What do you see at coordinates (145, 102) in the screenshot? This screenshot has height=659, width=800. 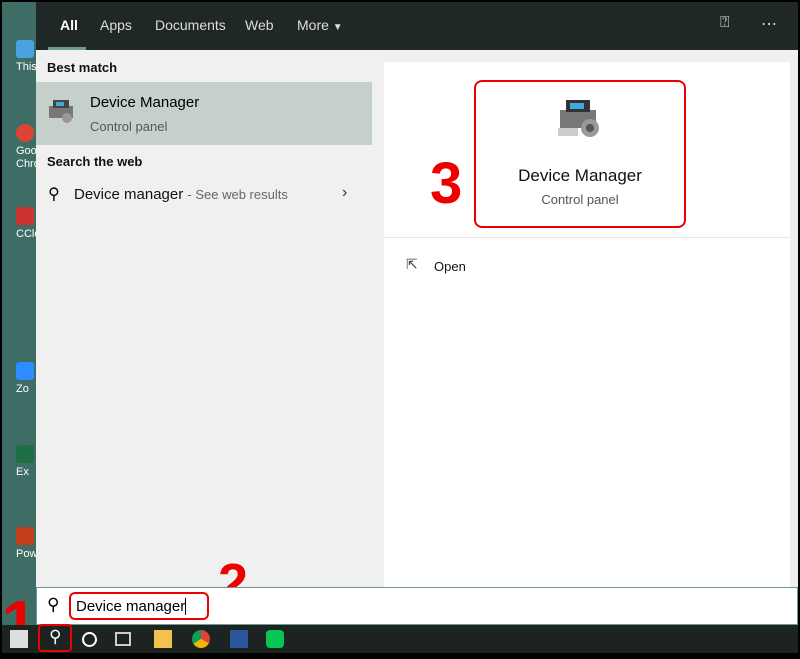 I see `best-match-title: Device Manager` at bounding box center [145, 102].